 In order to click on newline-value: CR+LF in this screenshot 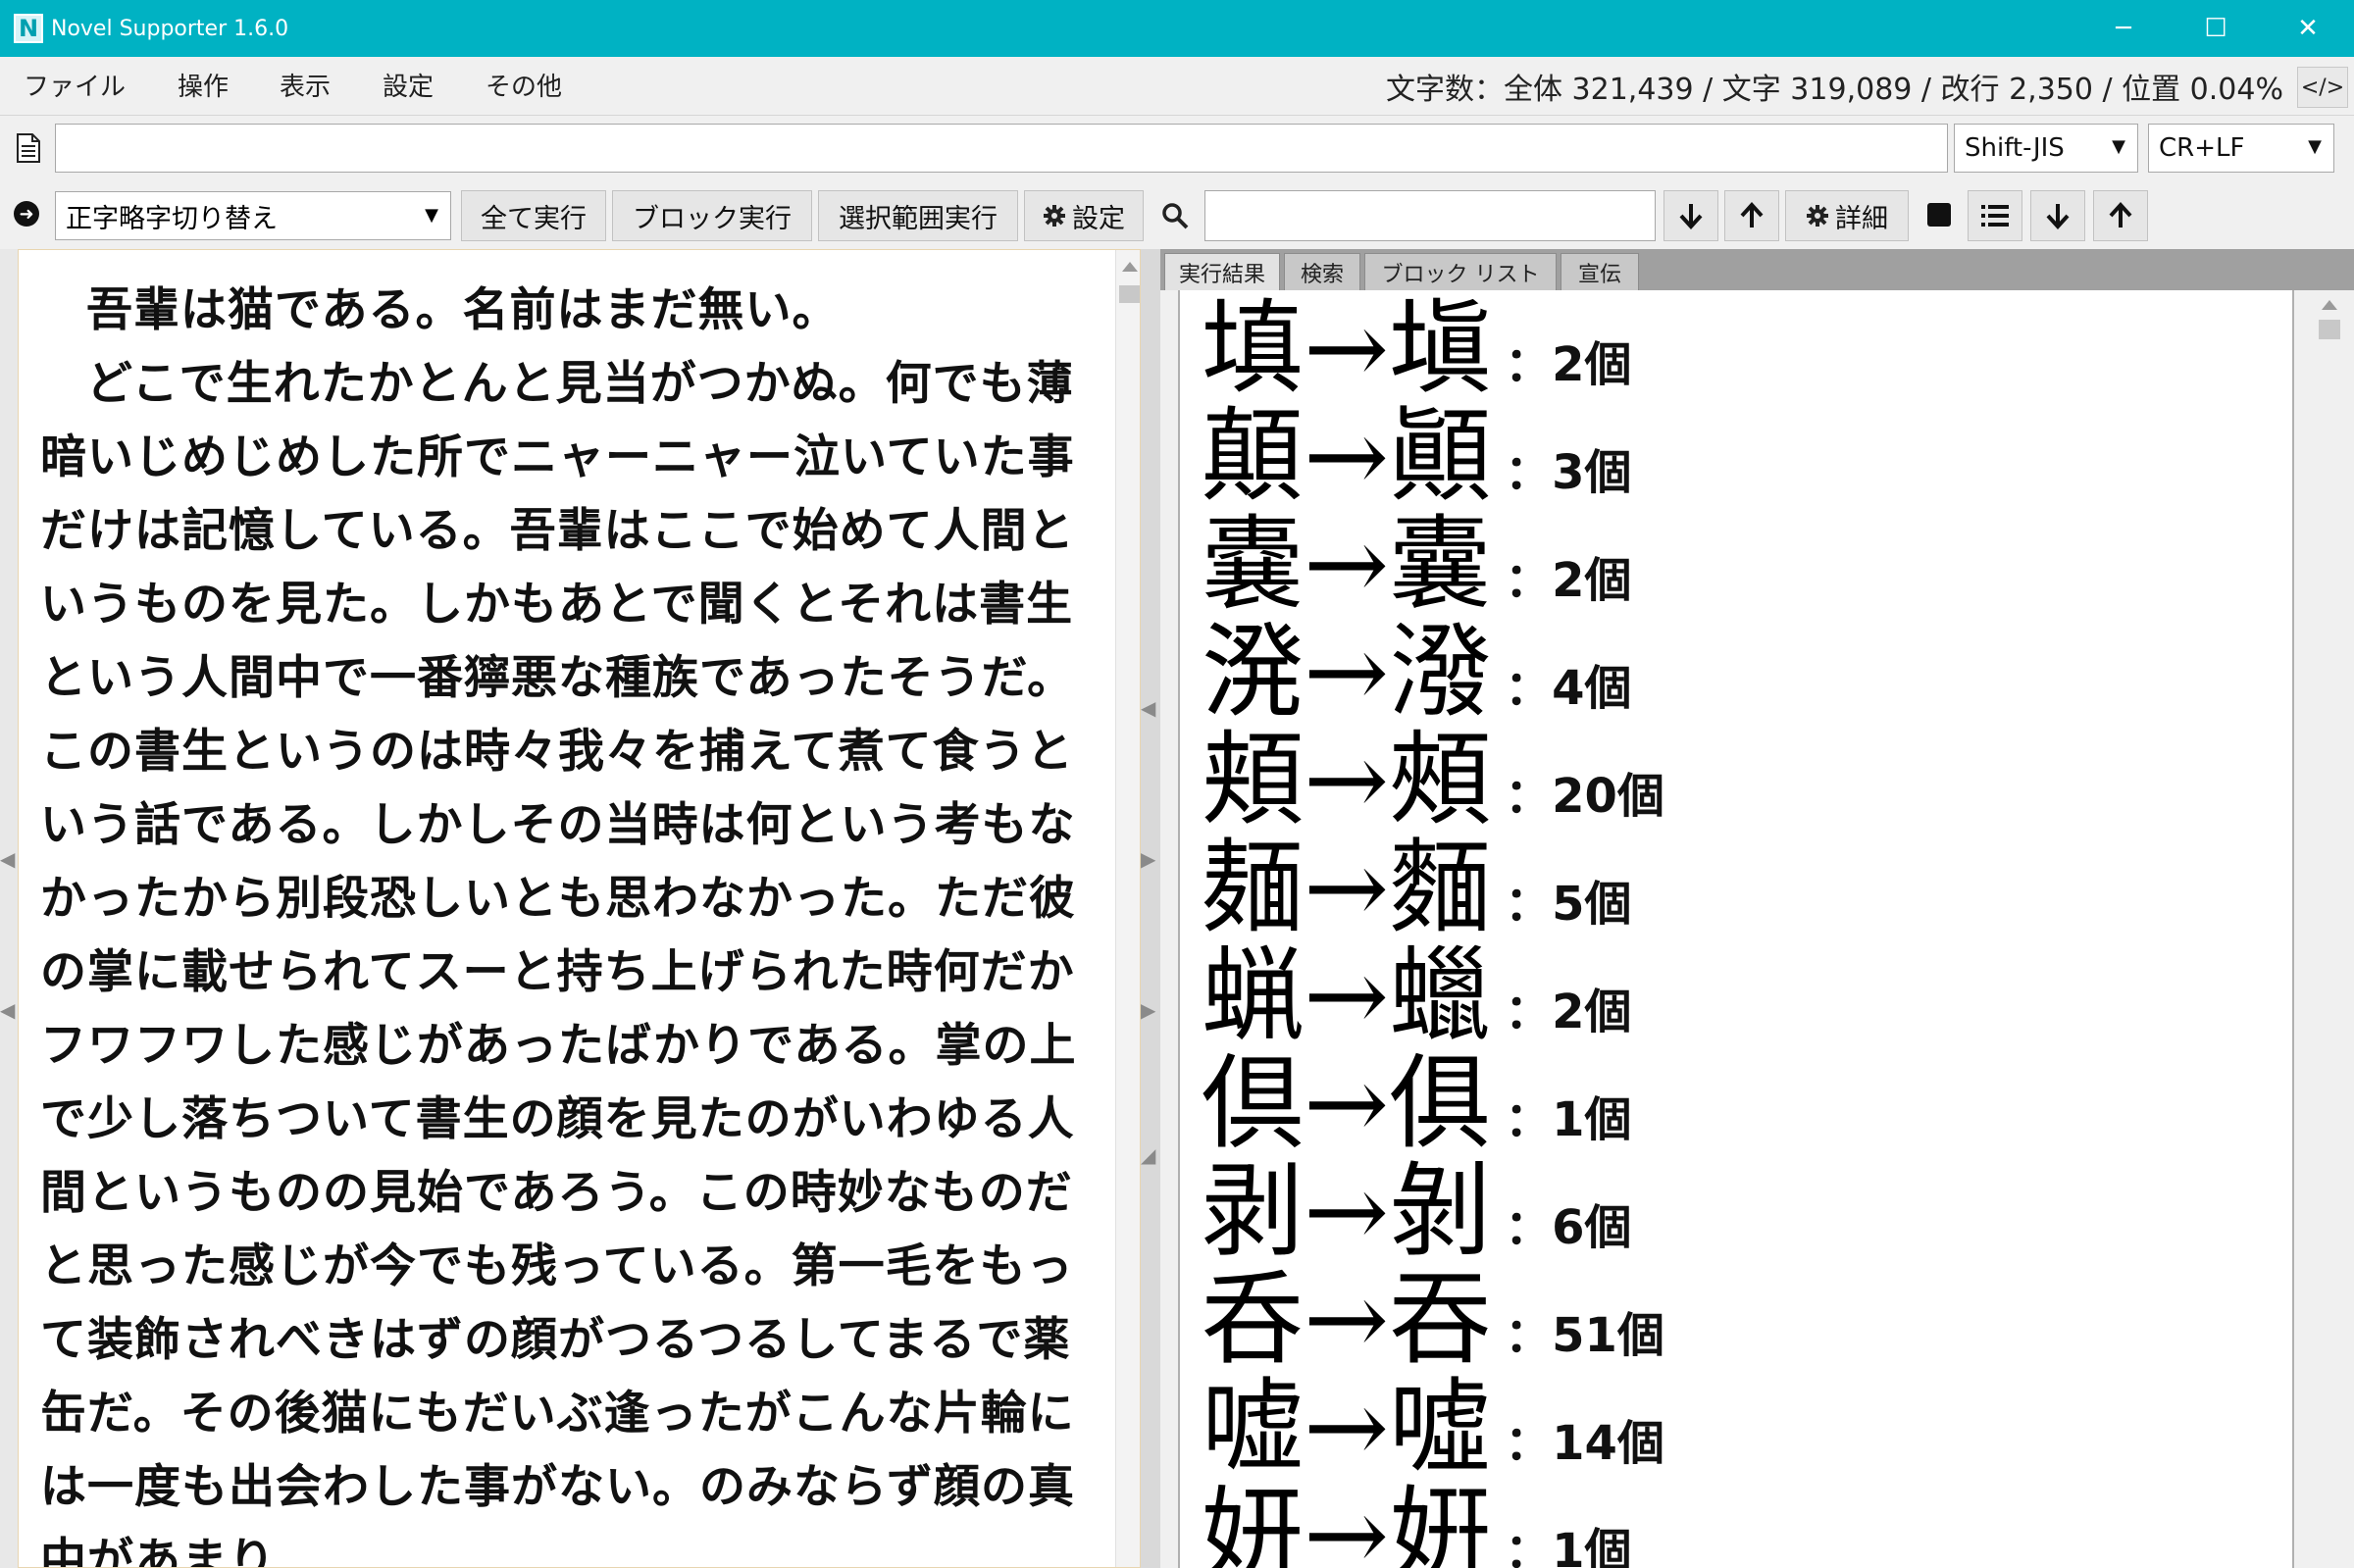, I will do `click(2202, 148)`.